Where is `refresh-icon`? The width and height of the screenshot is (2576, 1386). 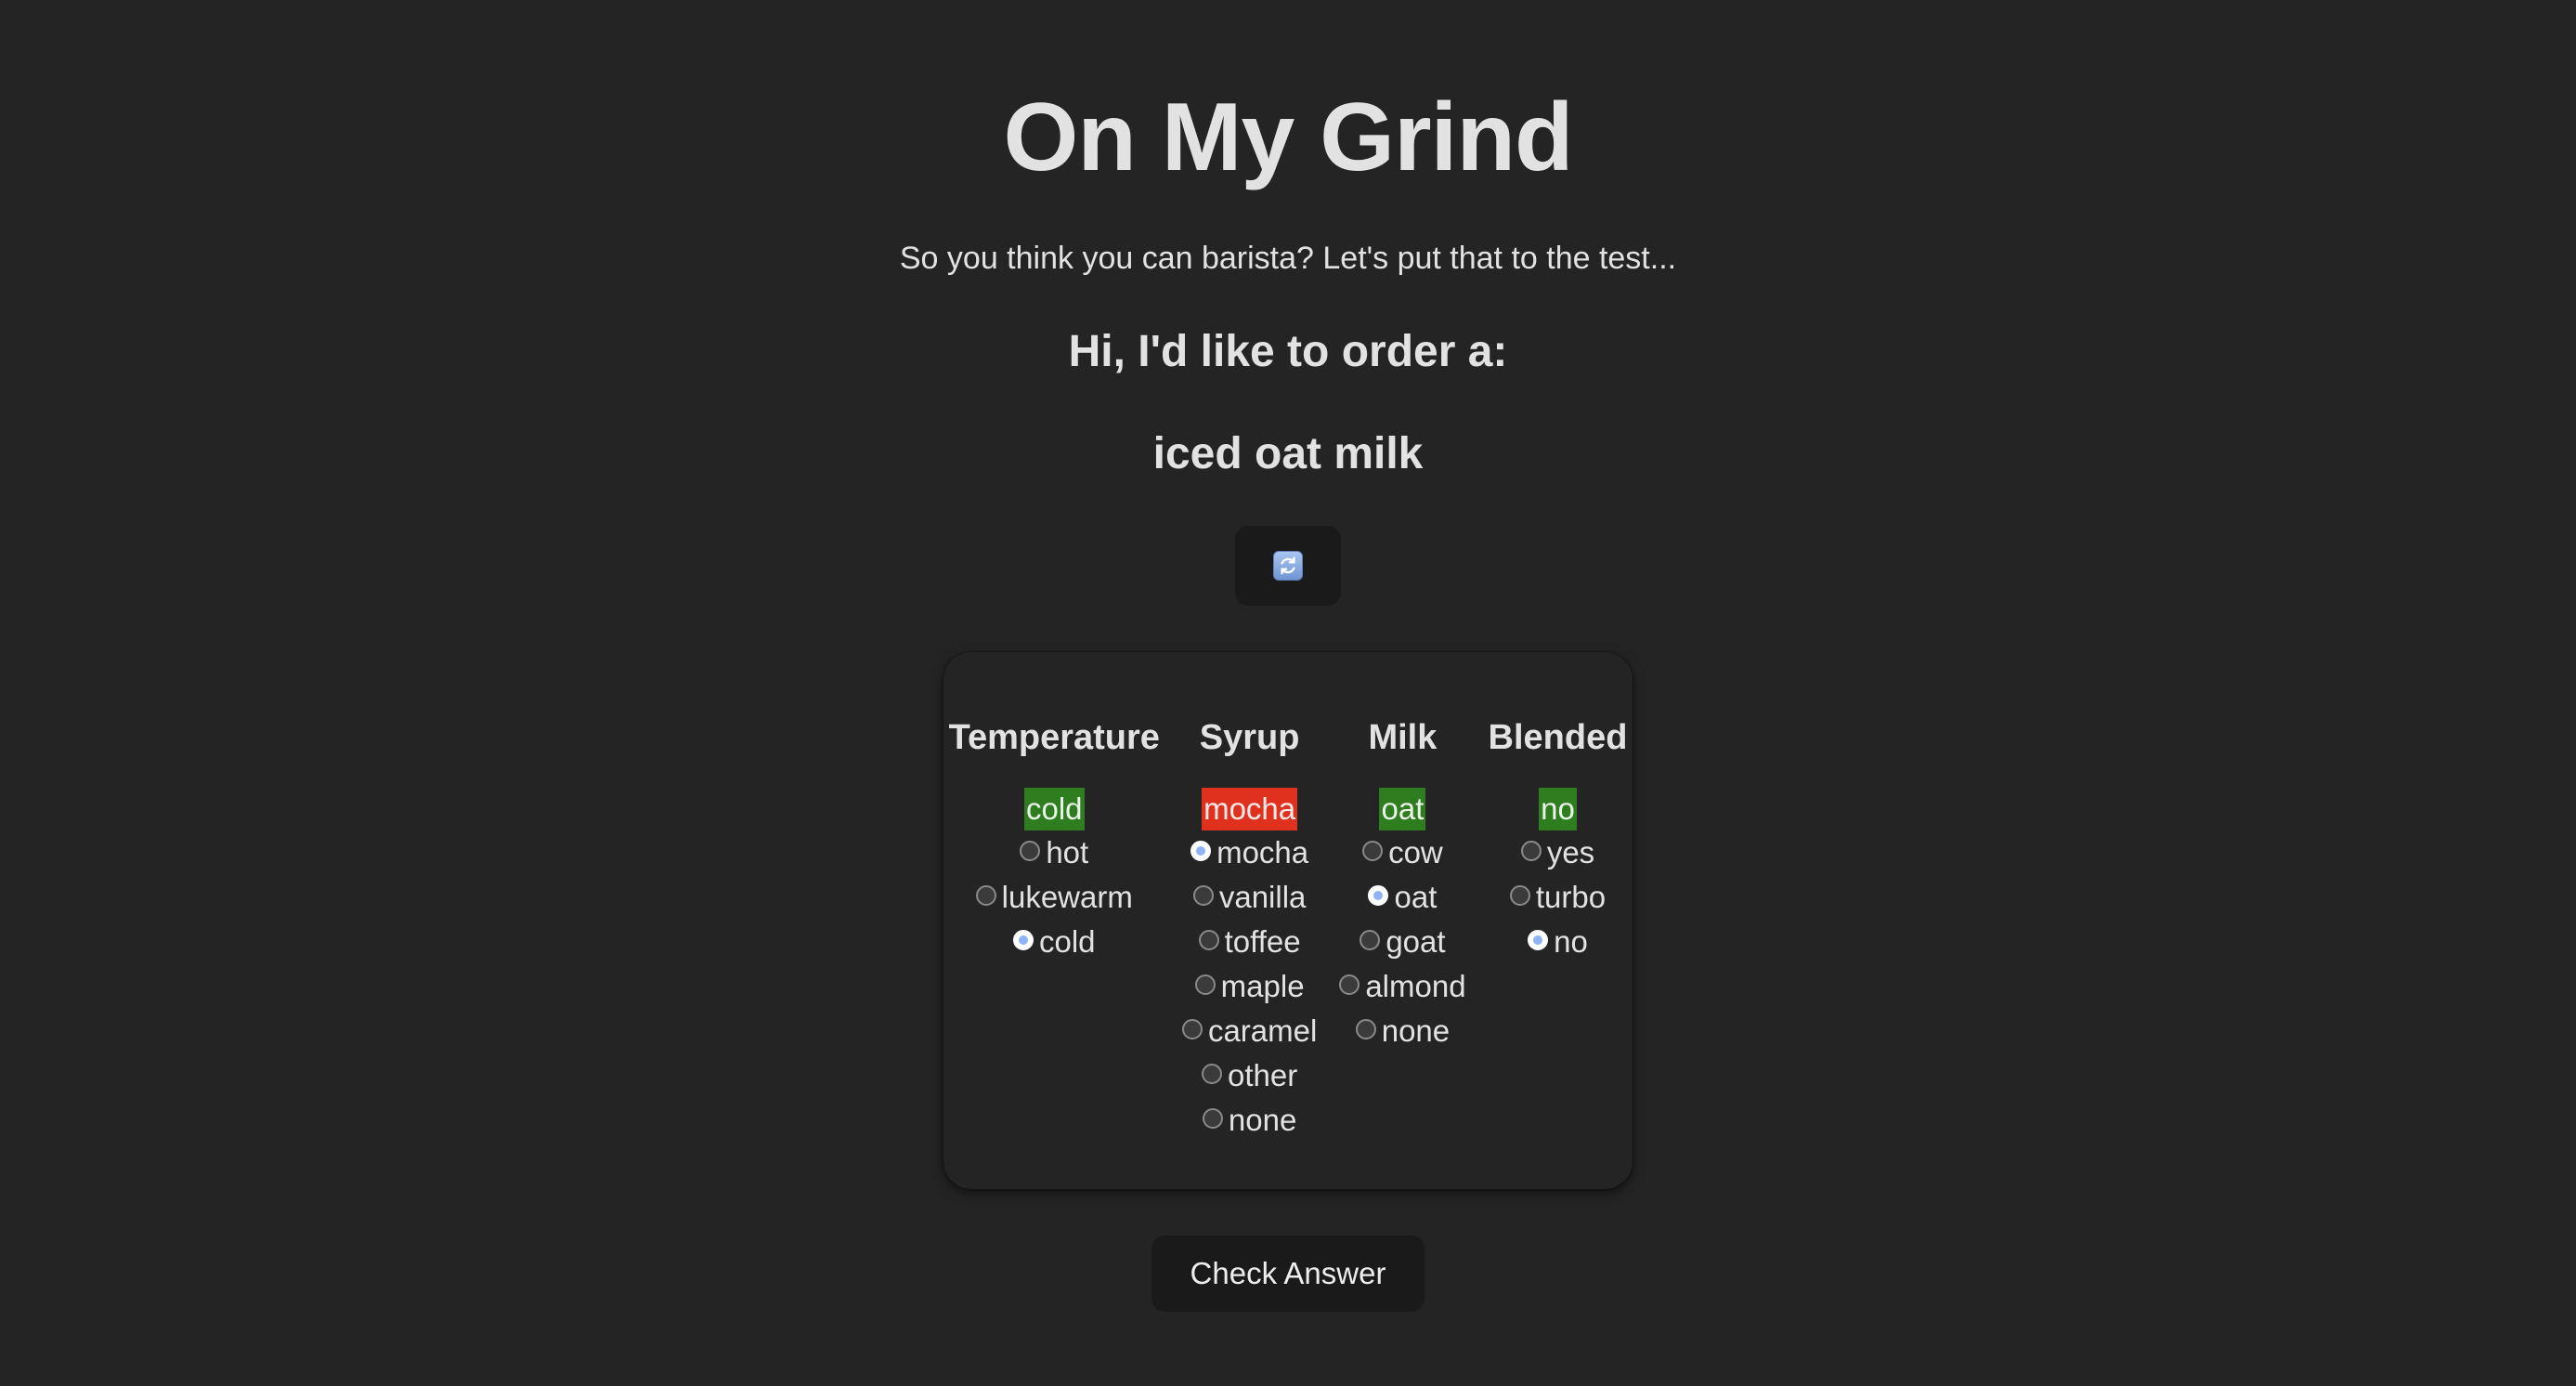 refresh-icon is located at coordinates (1288, 566).